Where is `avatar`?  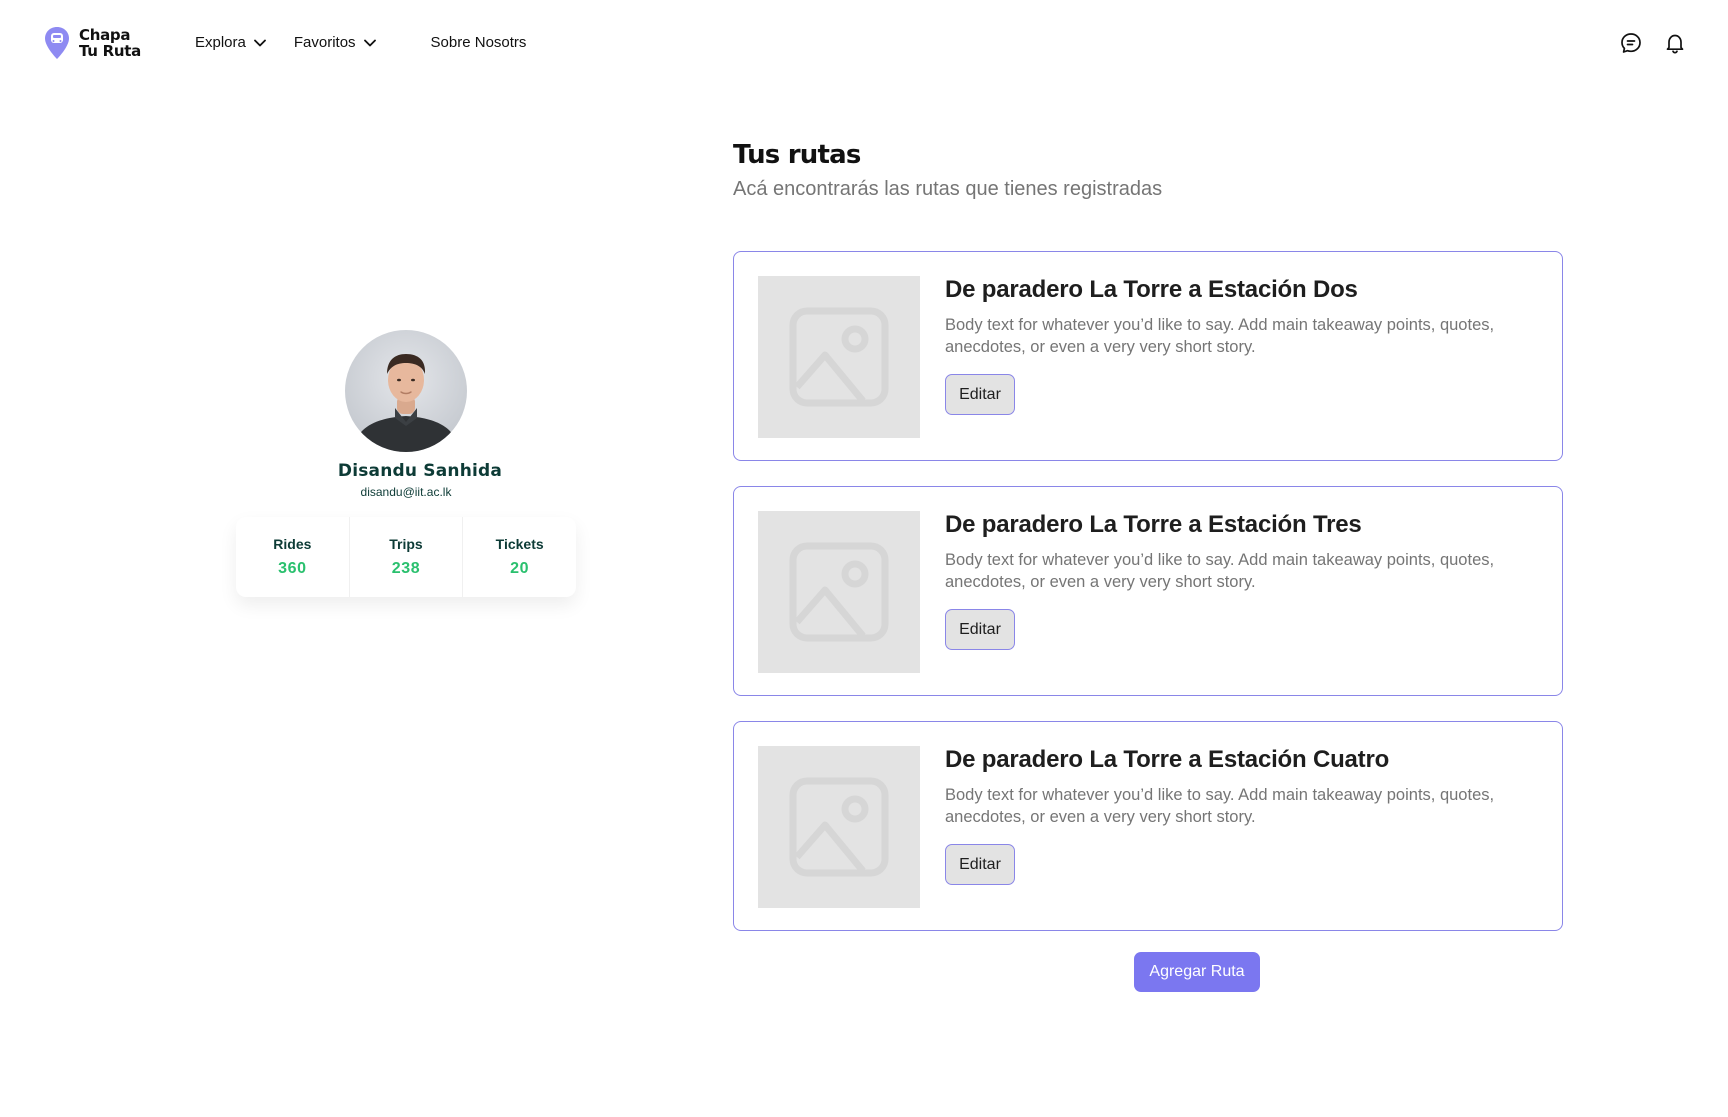 avatar is located at coordinates (406, 391).